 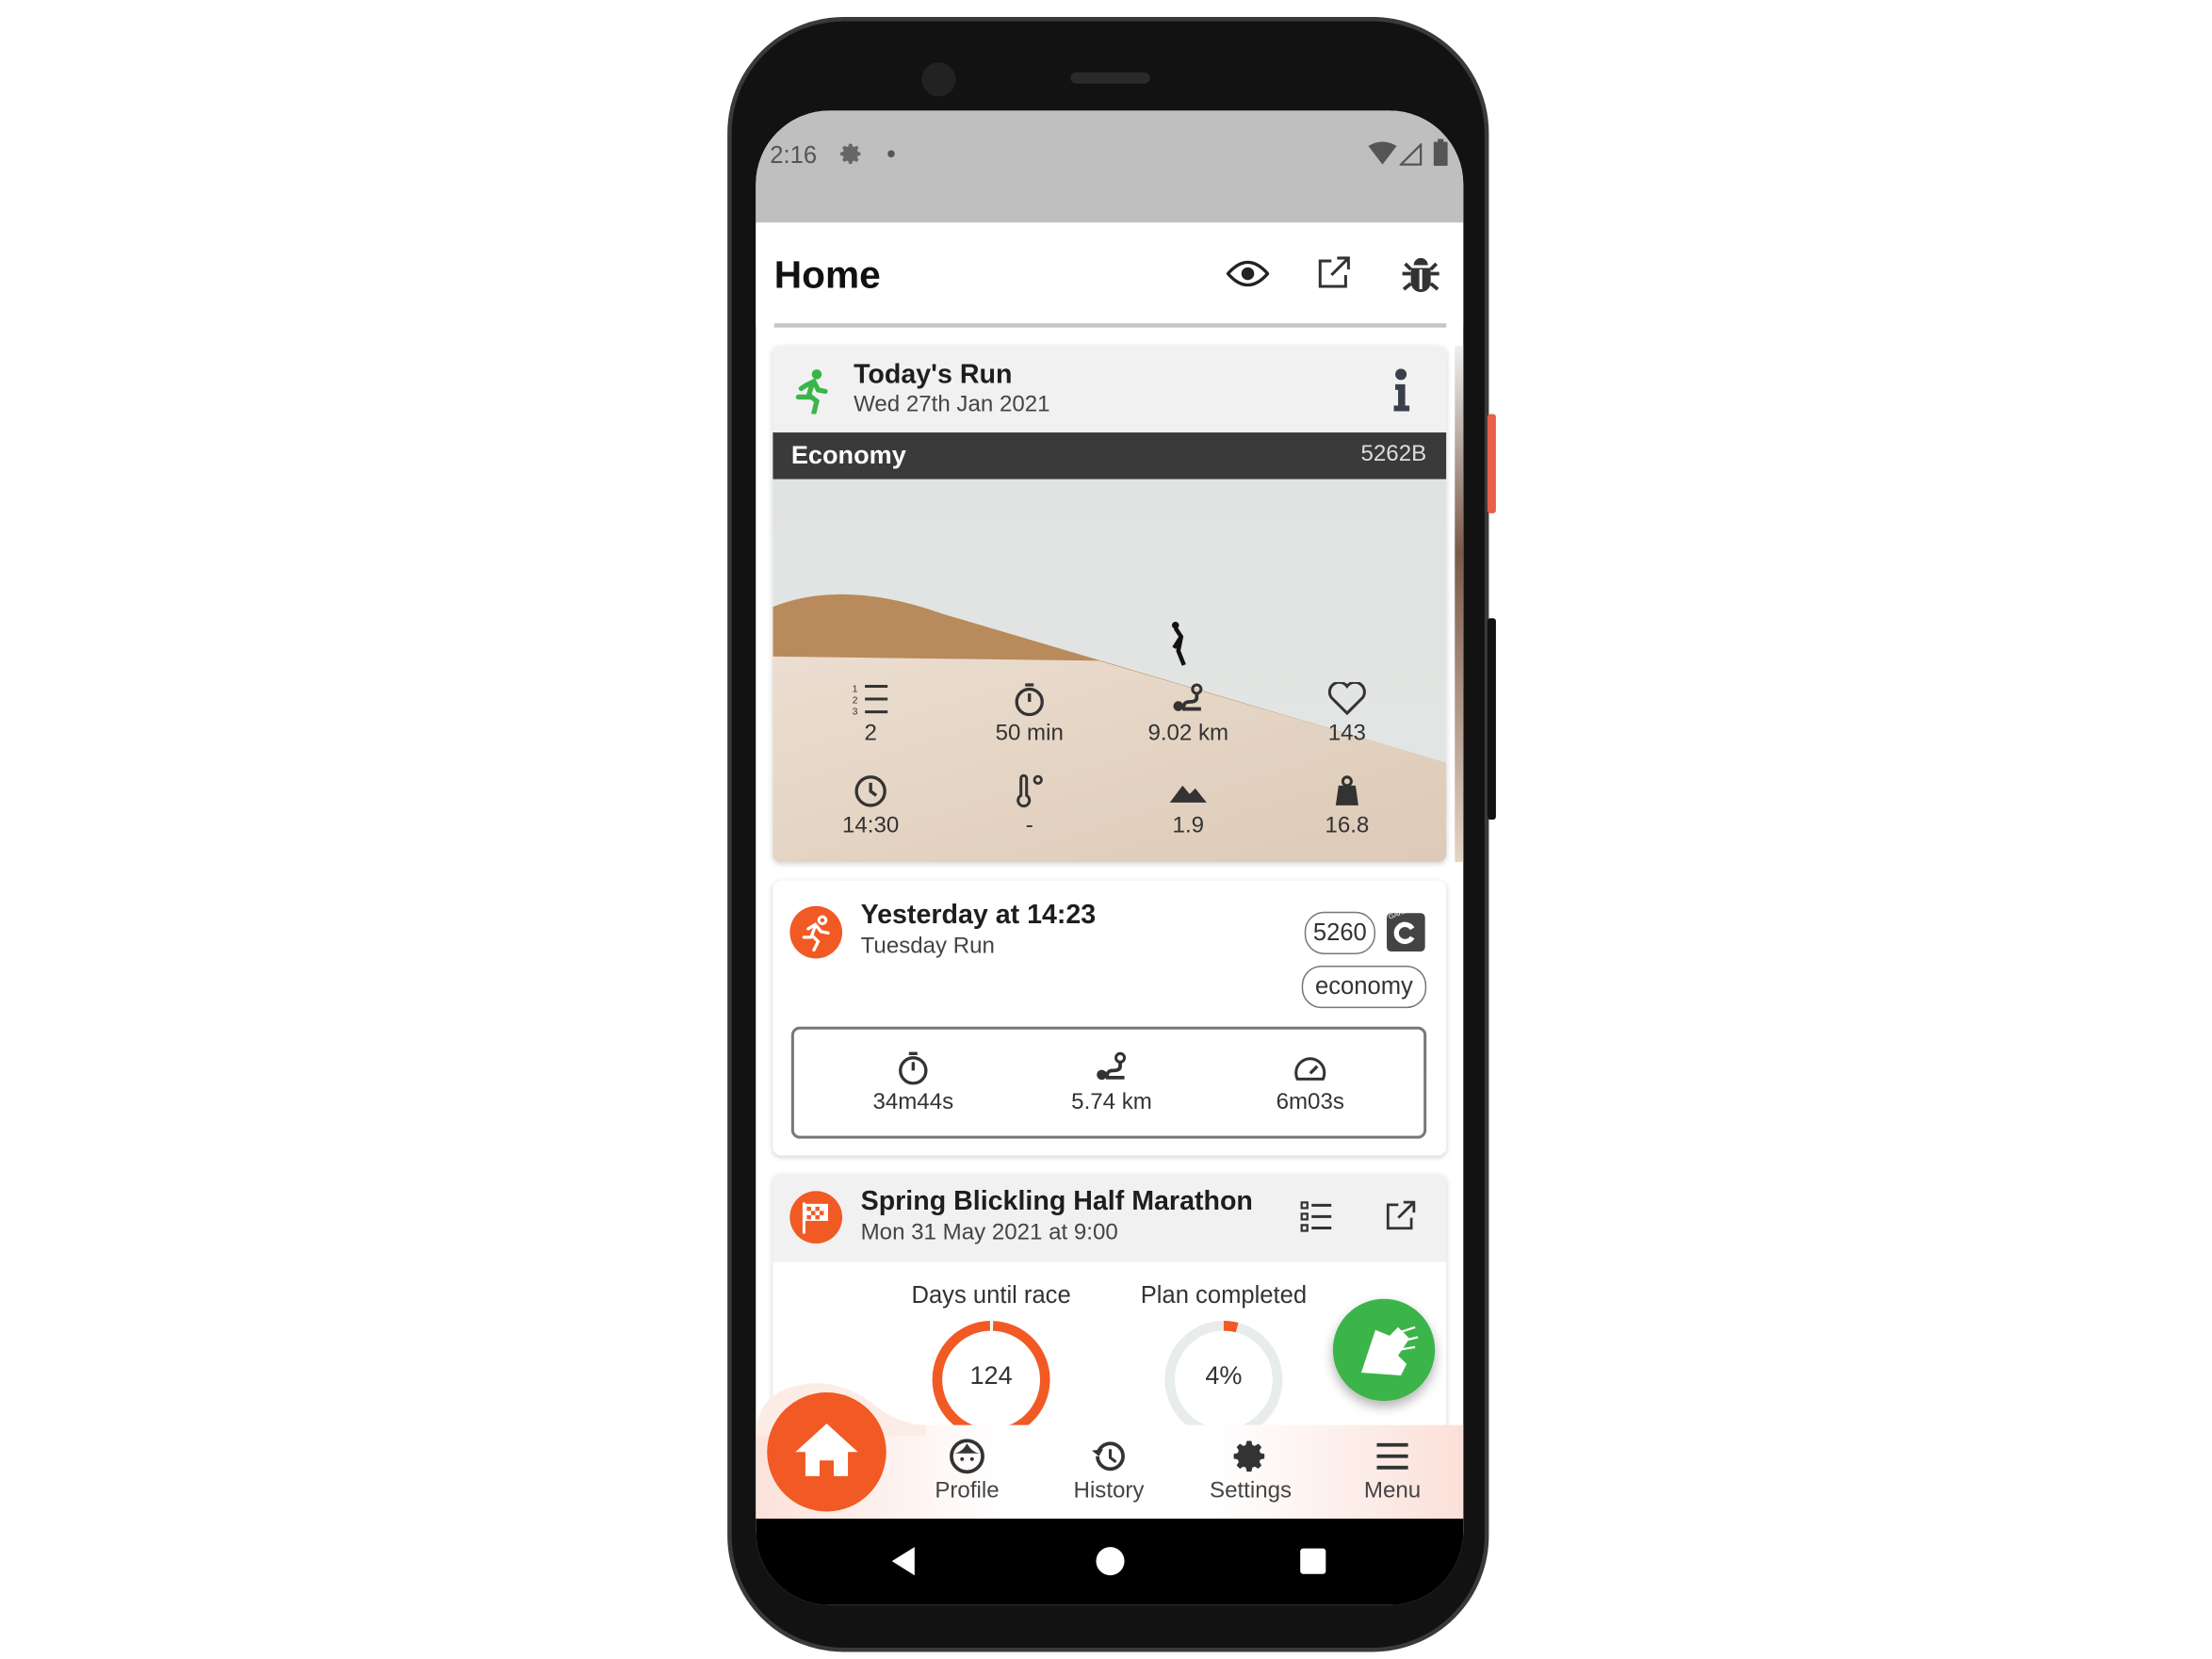 I want to click on plan-list-icon, so click(x=1316, y=1216).